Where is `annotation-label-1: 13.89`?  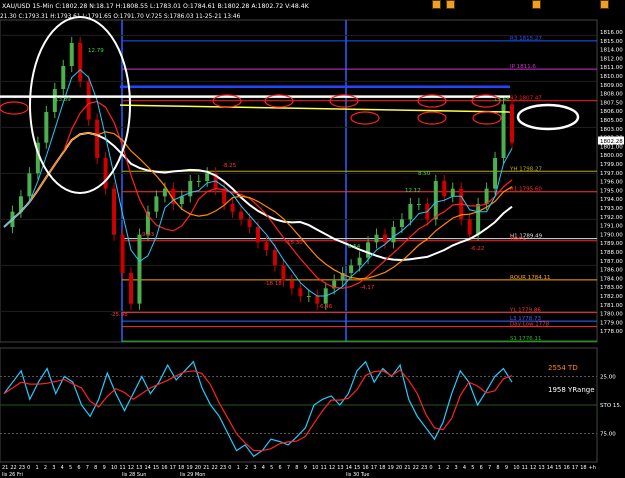
annotation-label-1: 13.89 is located at coordinates (63, 100).